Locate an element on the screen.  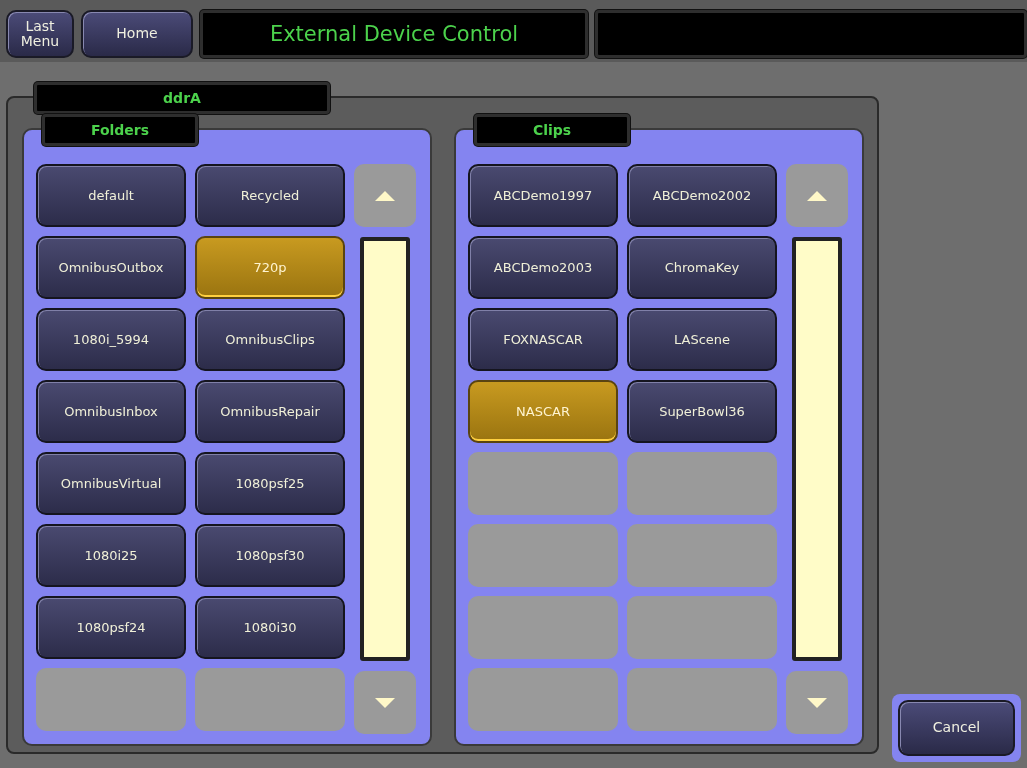
panel-title: Clips is located at coordinates (552, 130).